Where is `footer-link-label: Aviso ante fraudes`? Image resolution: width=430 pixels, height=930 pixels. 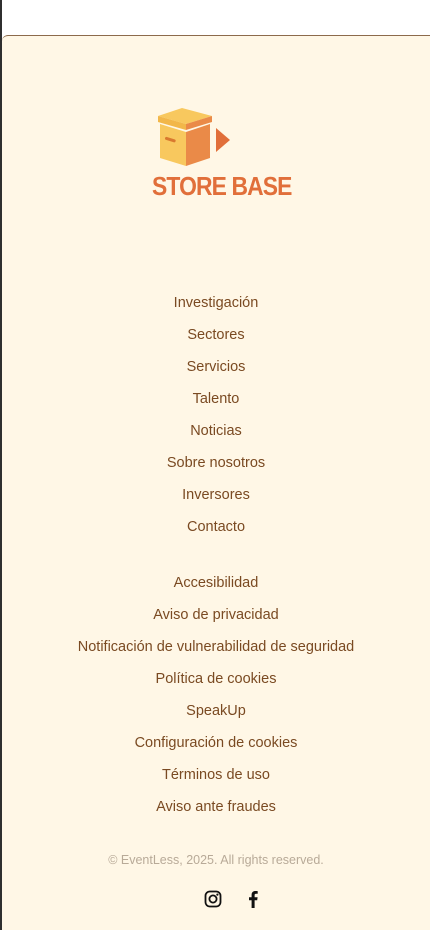 footer-link-label: Aviso ante fraudes is located at coordinates (216, 807).